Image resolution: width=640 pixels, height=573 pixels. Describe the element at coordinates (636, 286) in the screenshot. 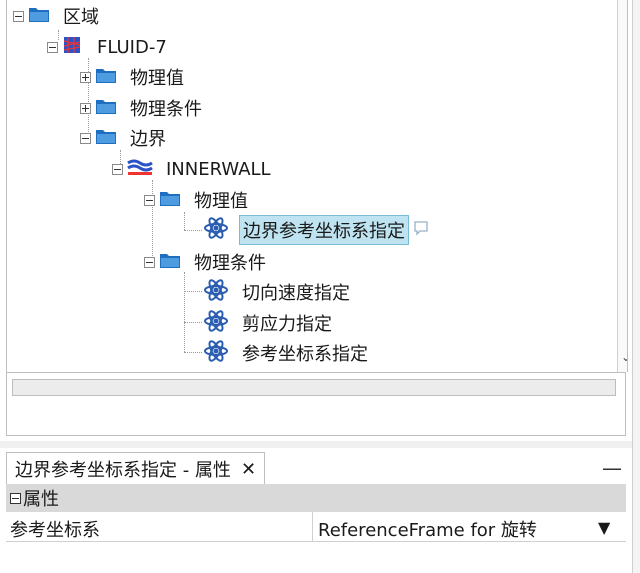

I see `window-edge` at that location.